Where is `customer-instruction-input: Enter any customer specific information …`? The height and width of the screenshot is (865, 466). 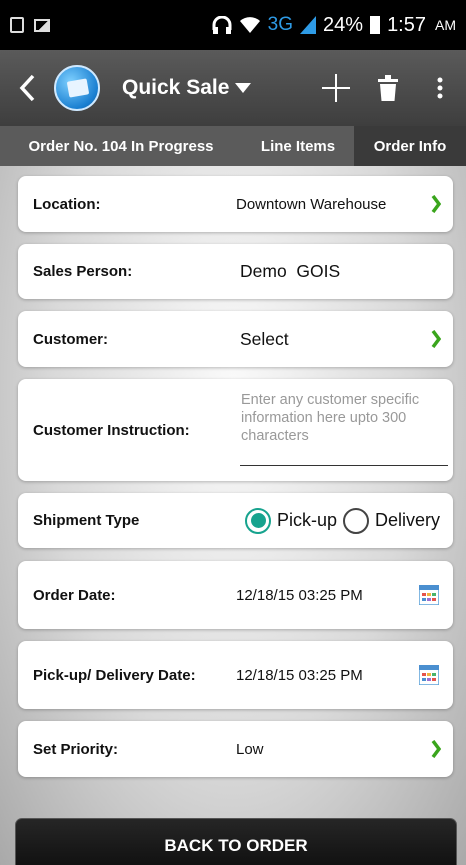 customer-instruction-input: Enter any customer specific information … is located at coordinates (345, 418).